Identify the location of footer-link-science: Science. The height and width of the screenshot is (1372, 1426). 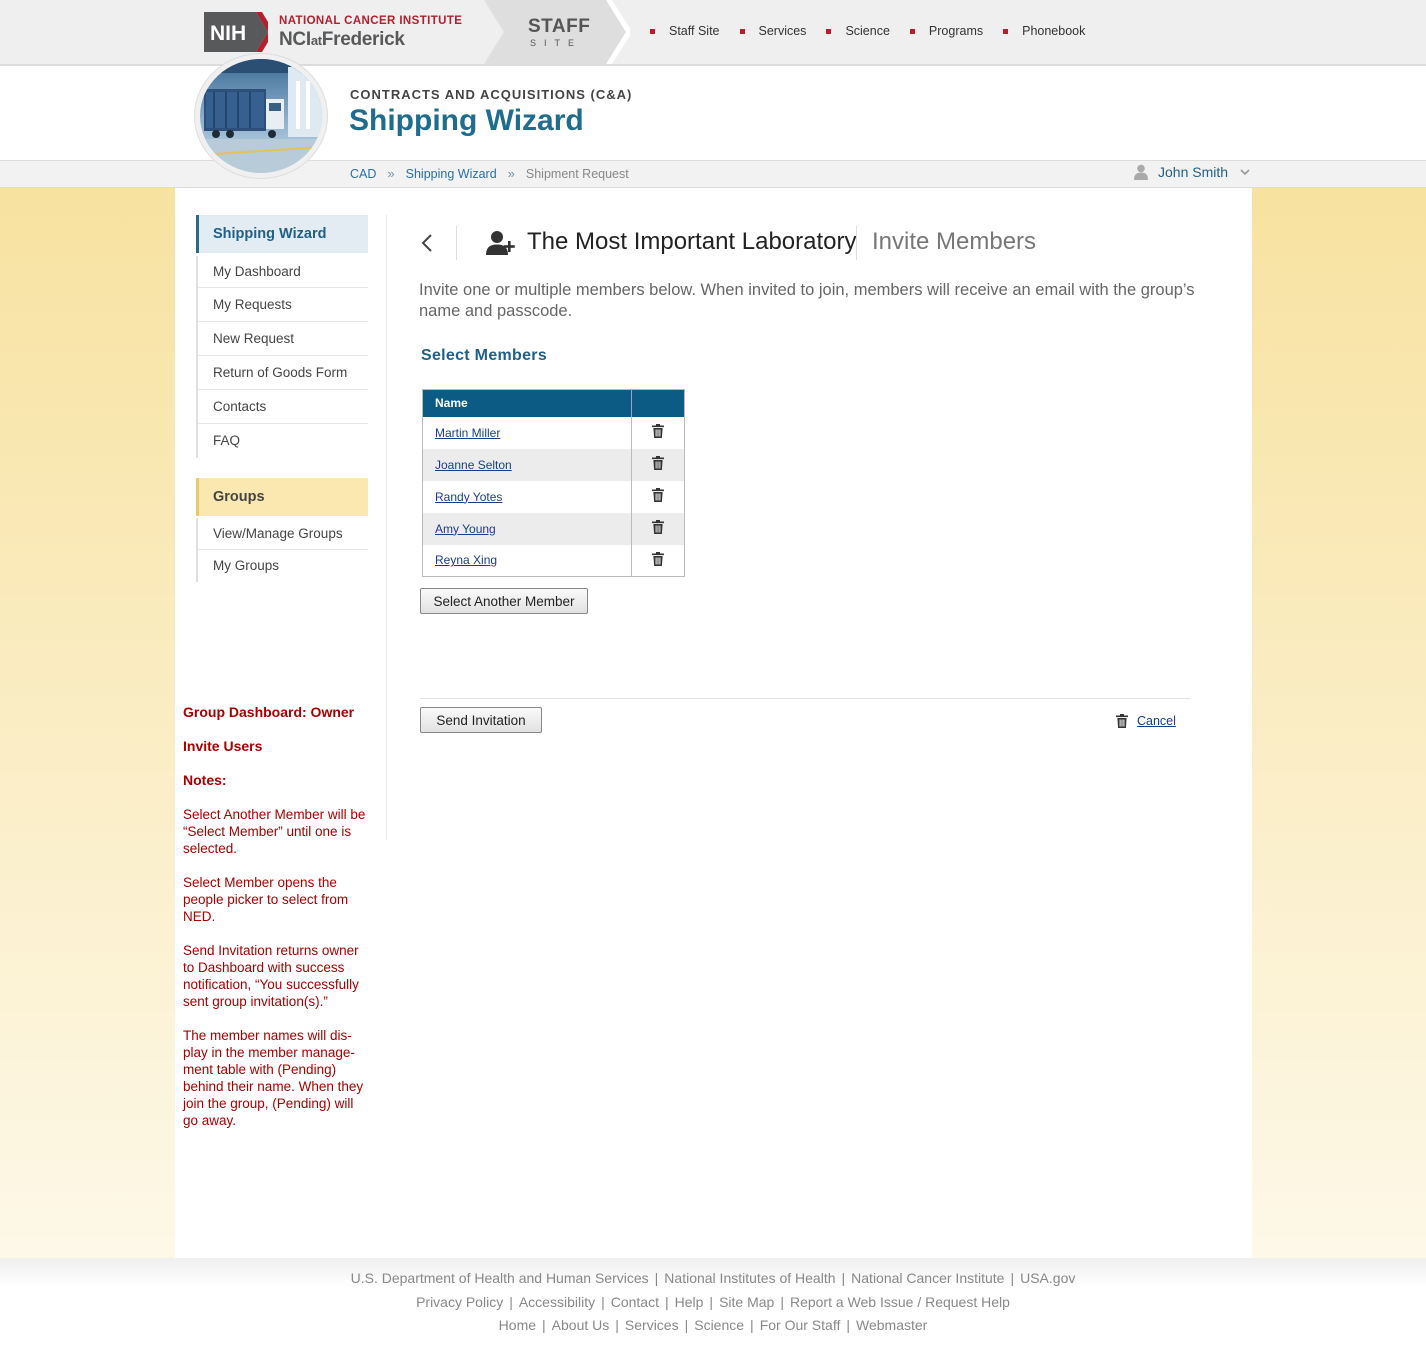
(719, 1325).